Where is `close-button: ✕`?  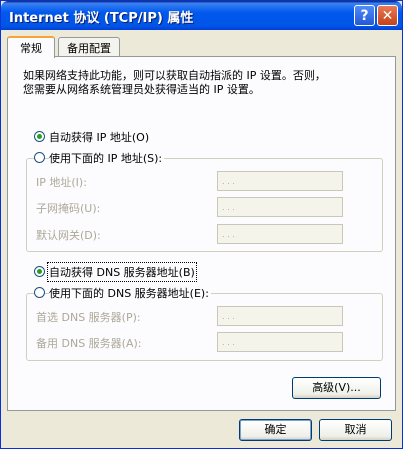 close-button: ✕ is located at coordinates (387, 15).